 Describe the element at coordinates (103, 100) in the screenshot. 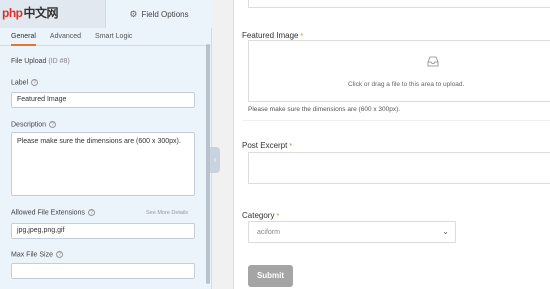

I see `label-input: Featured Image` at that location.